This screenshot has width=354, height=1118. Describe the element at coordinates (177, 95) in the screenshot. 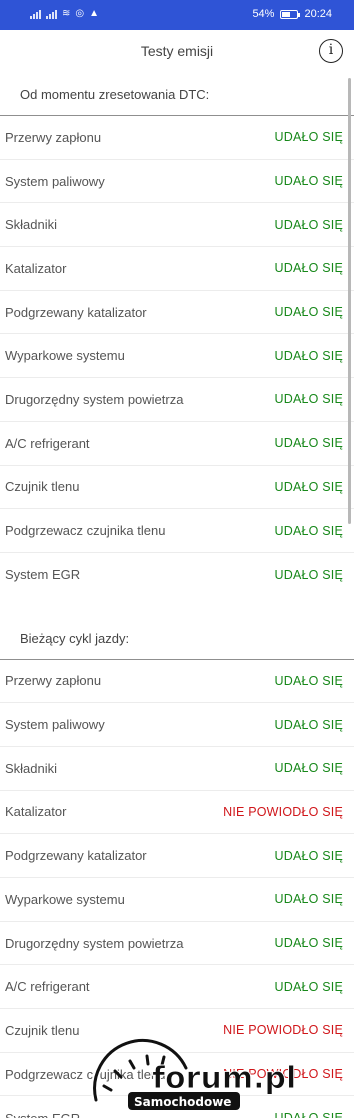

I see `section-header: Od momentu zresetowania DTC:` at that location.